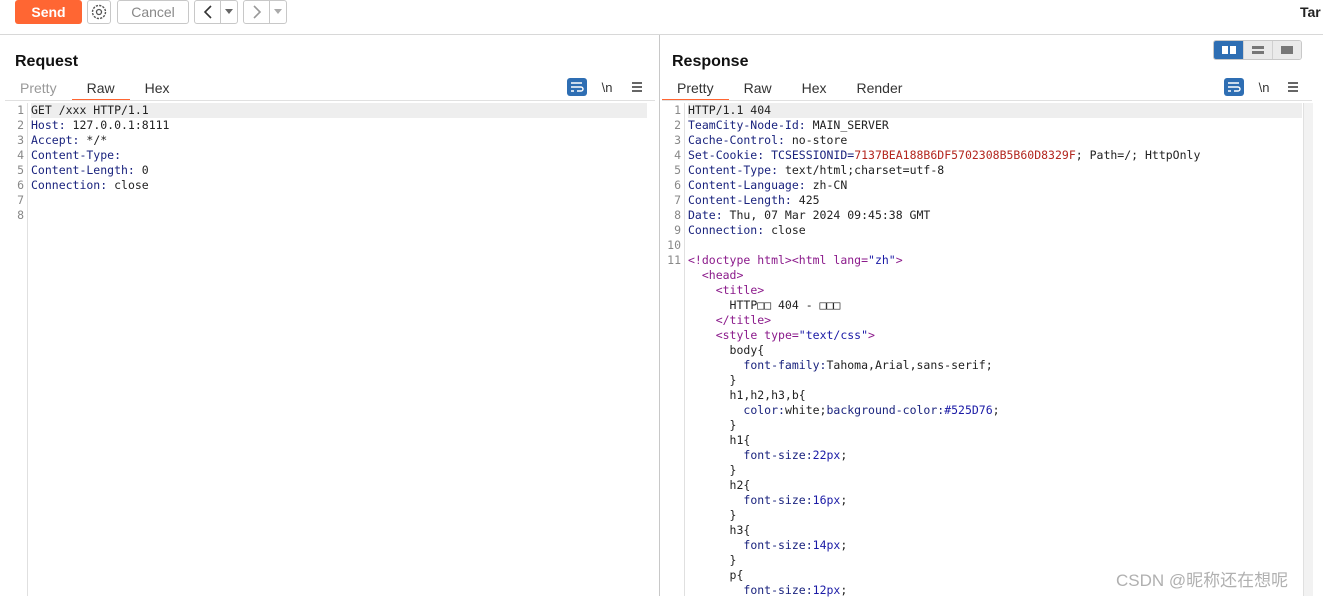 The image size is (1323, 598). What do you see at coordinates (339, 140) in the screenshot?
I see `request-line: Accept: */*` at bounding box center [339, 140].